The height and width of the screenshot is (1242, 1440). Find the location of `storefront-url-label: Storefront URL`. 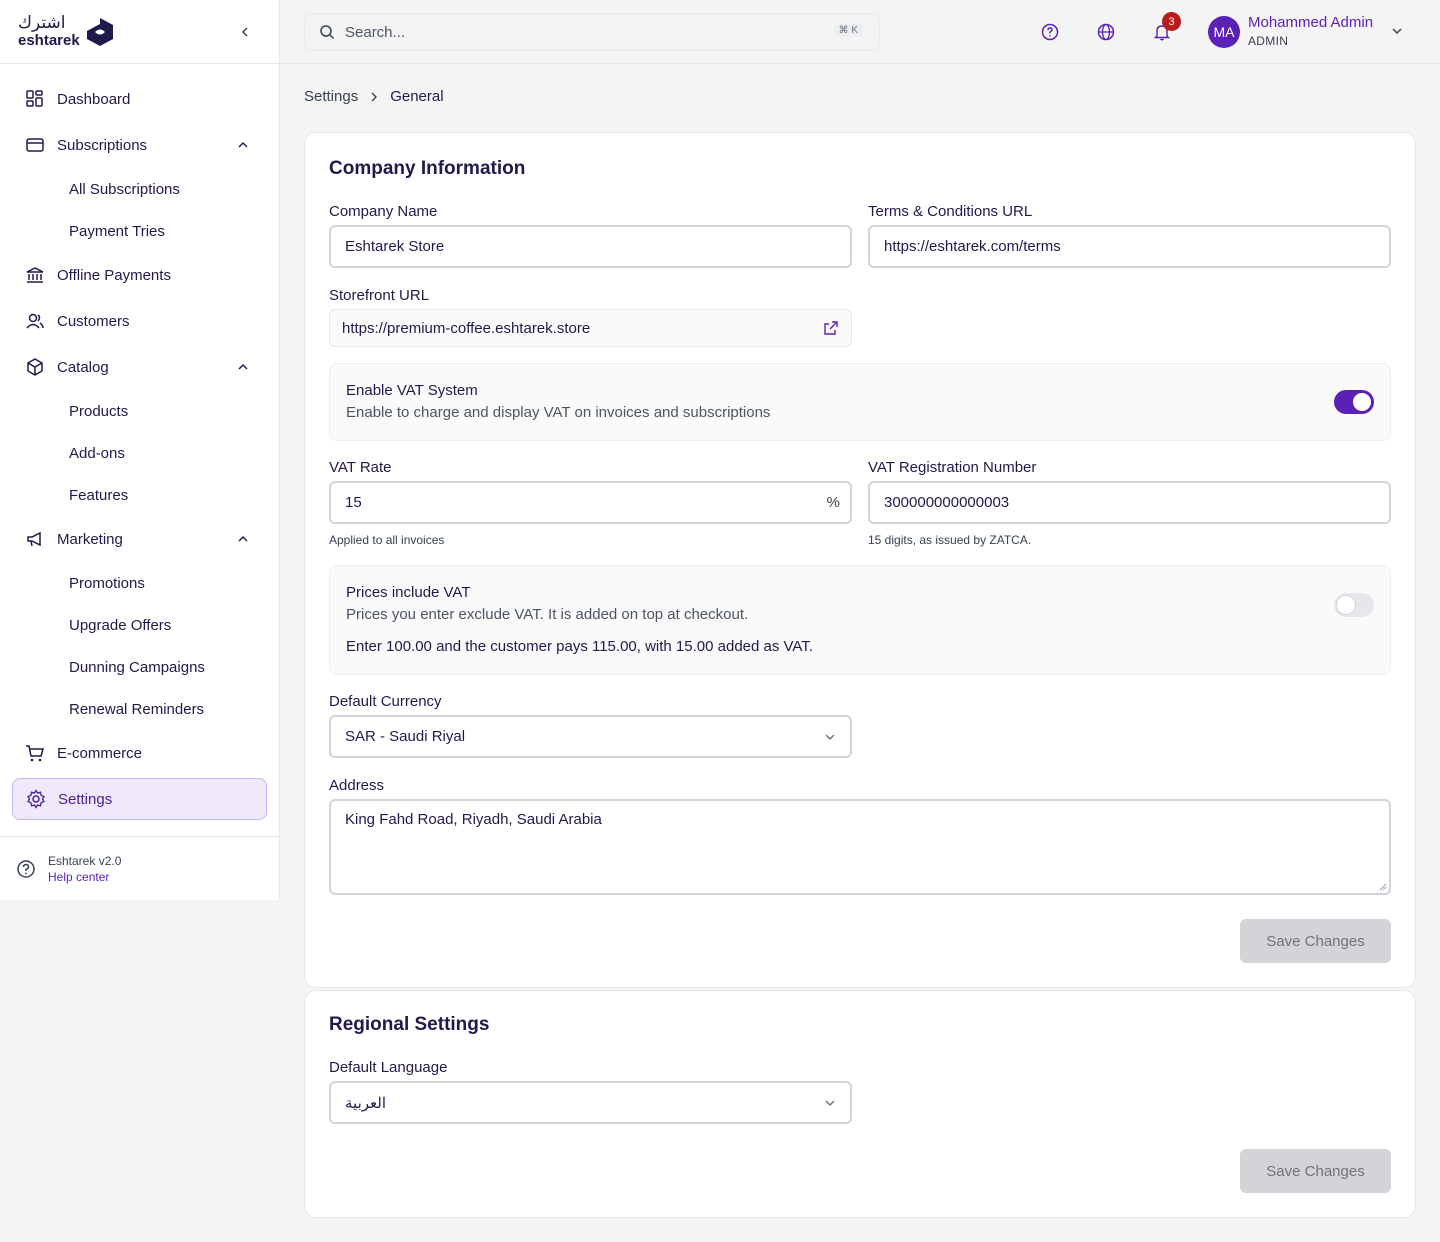

storefront-url-label: Storefront URL is located at coordinates (379, 295).